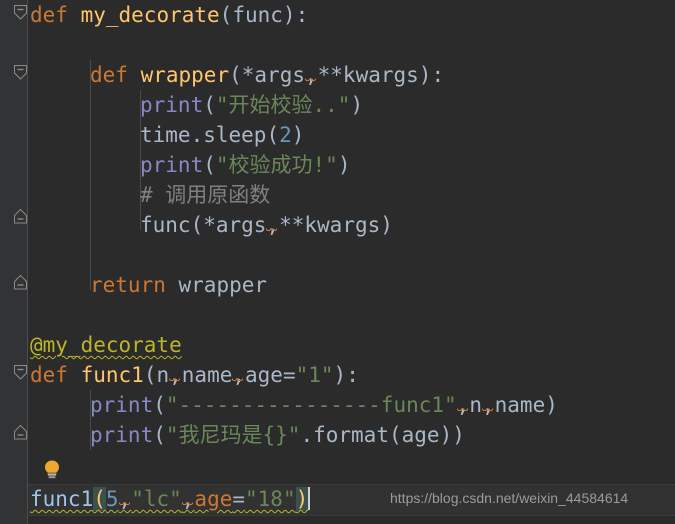  I want to click on code-line-17: func1(5,"lc",age="18"), so click(170, 499).